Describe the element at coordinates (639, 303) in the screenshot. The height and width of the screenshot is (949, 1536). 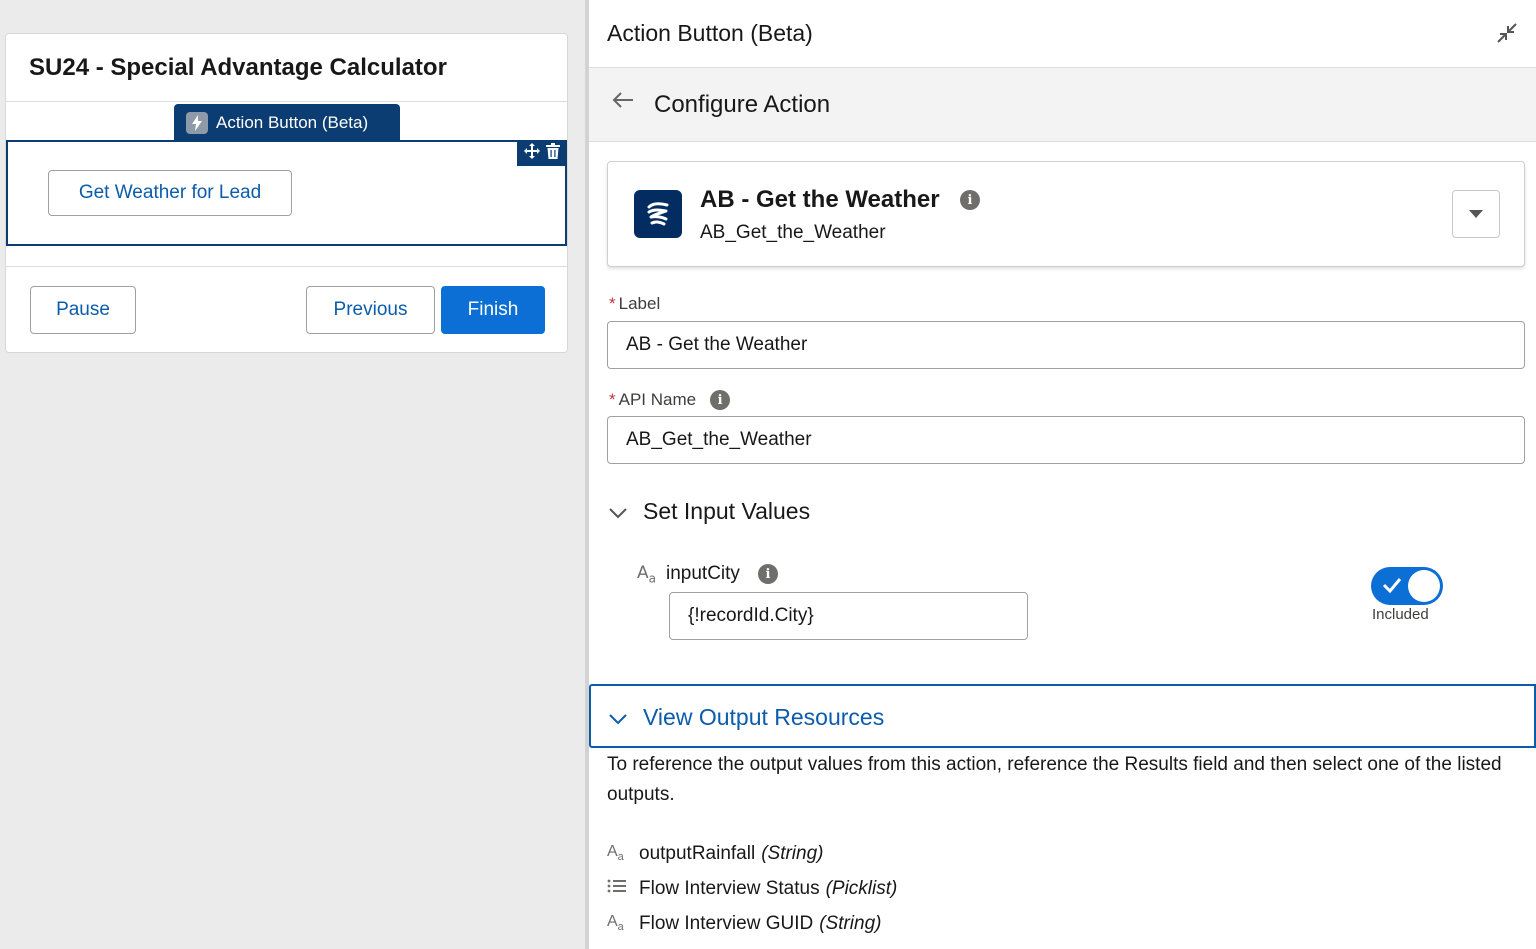
I see `label-text: Label` at that location.